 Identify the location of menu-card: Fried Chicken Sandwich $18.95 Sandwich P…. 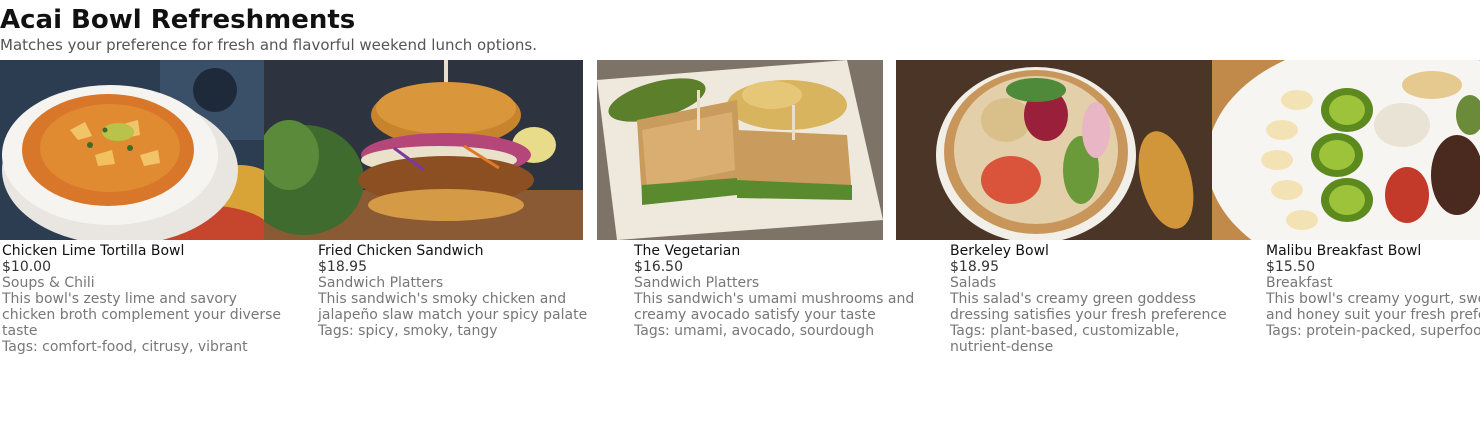
(463, 291).